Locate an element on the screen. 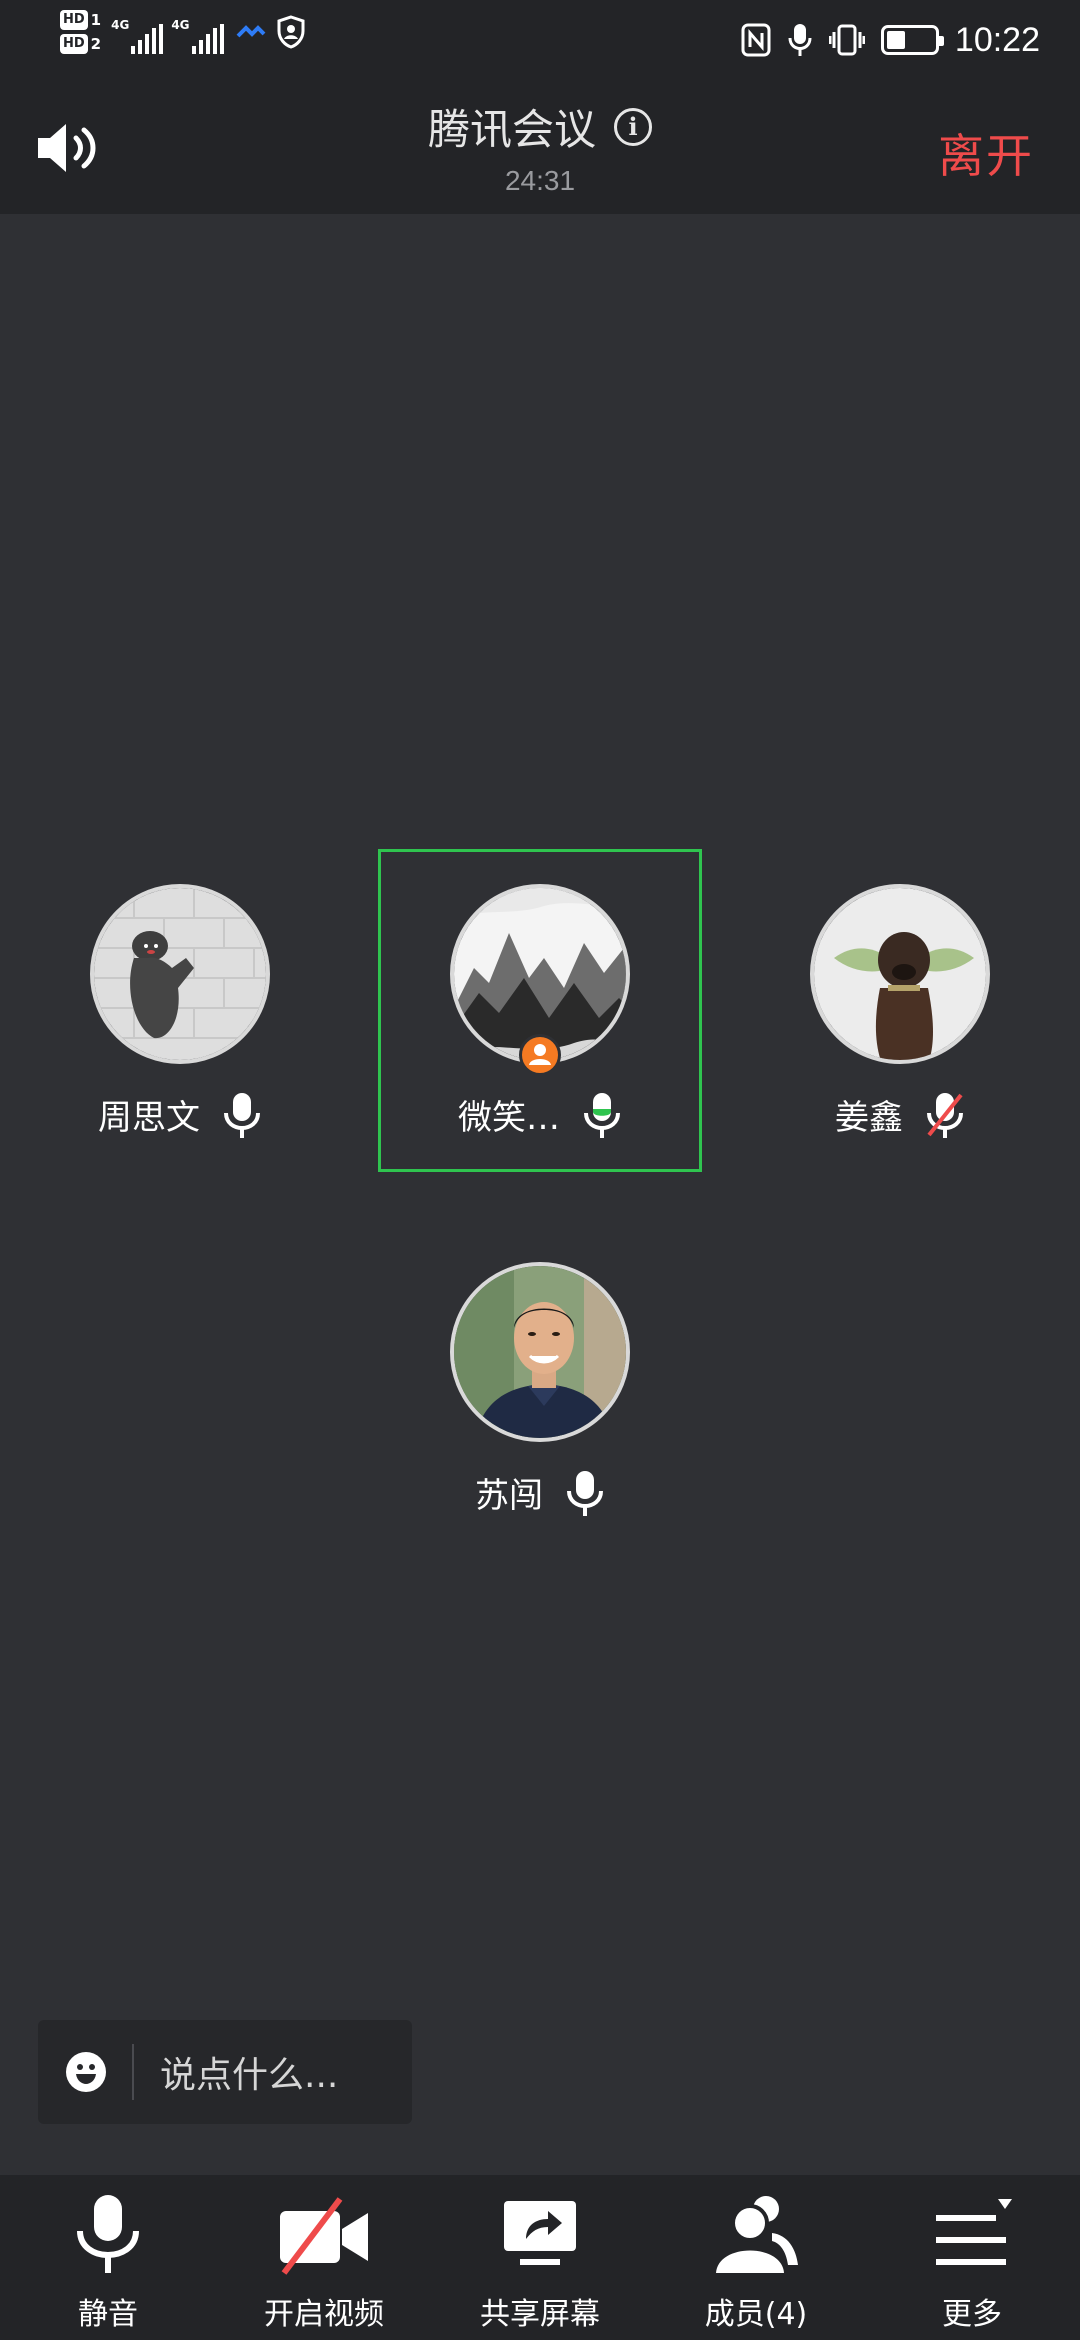  meeting-duration: 24:31 is located at coordinates (540, 180).